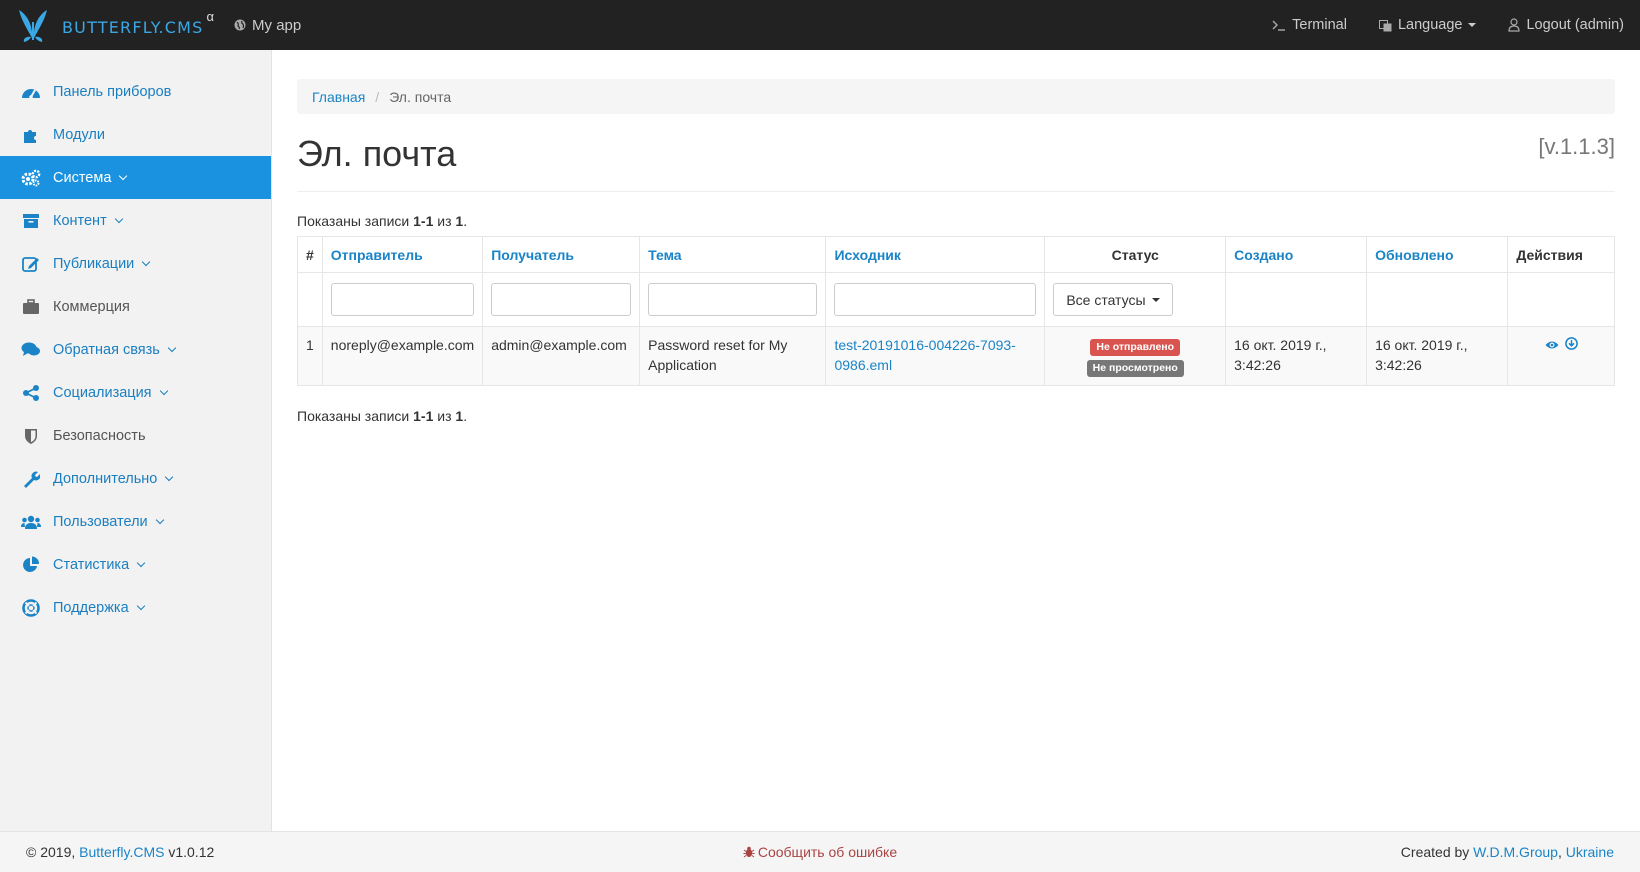  What do you see at coordinates (532, 255) in the screenshot?
I see `sort-recipient-link: Получатель` at bounding box center [532, 255].